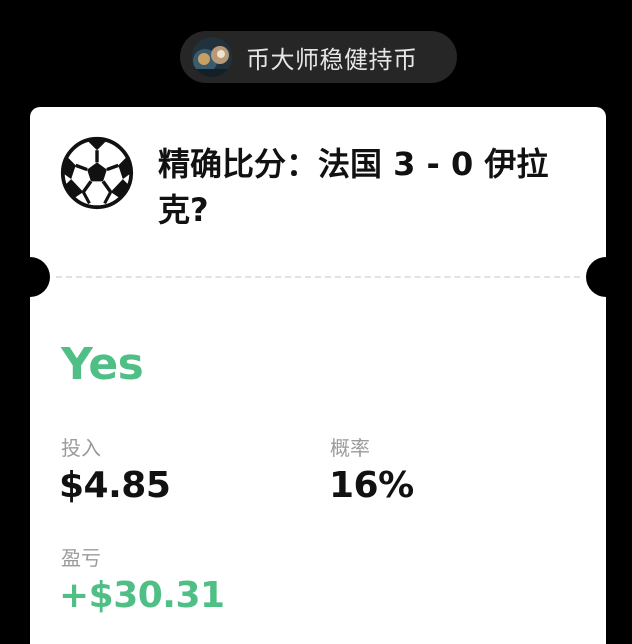 The image size is (632, 644). What do you see at coordinates (350, 448) in the screenshot?
I see `probability-label: 概率` at bounding box center [350, 448].